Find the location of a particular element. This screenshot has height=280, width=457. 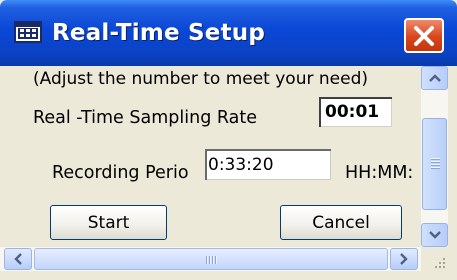

sampling-rate-label: Real -Time Sampling Rate is located at coordinates (145, 118).